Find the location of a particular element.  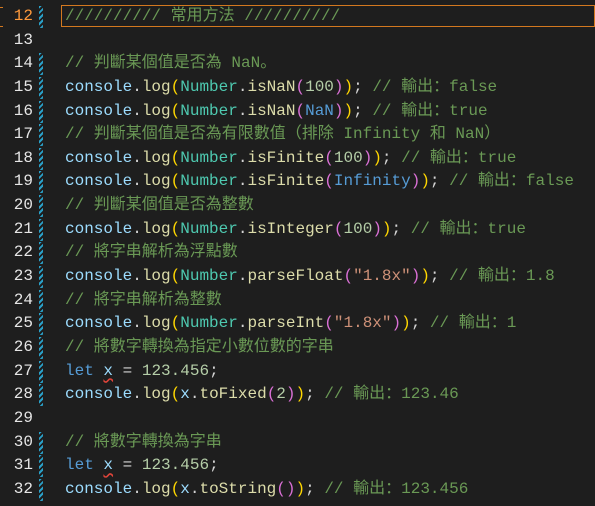

code-text: // 將字串解析為浮點數 is located at coordinates (151, 253).